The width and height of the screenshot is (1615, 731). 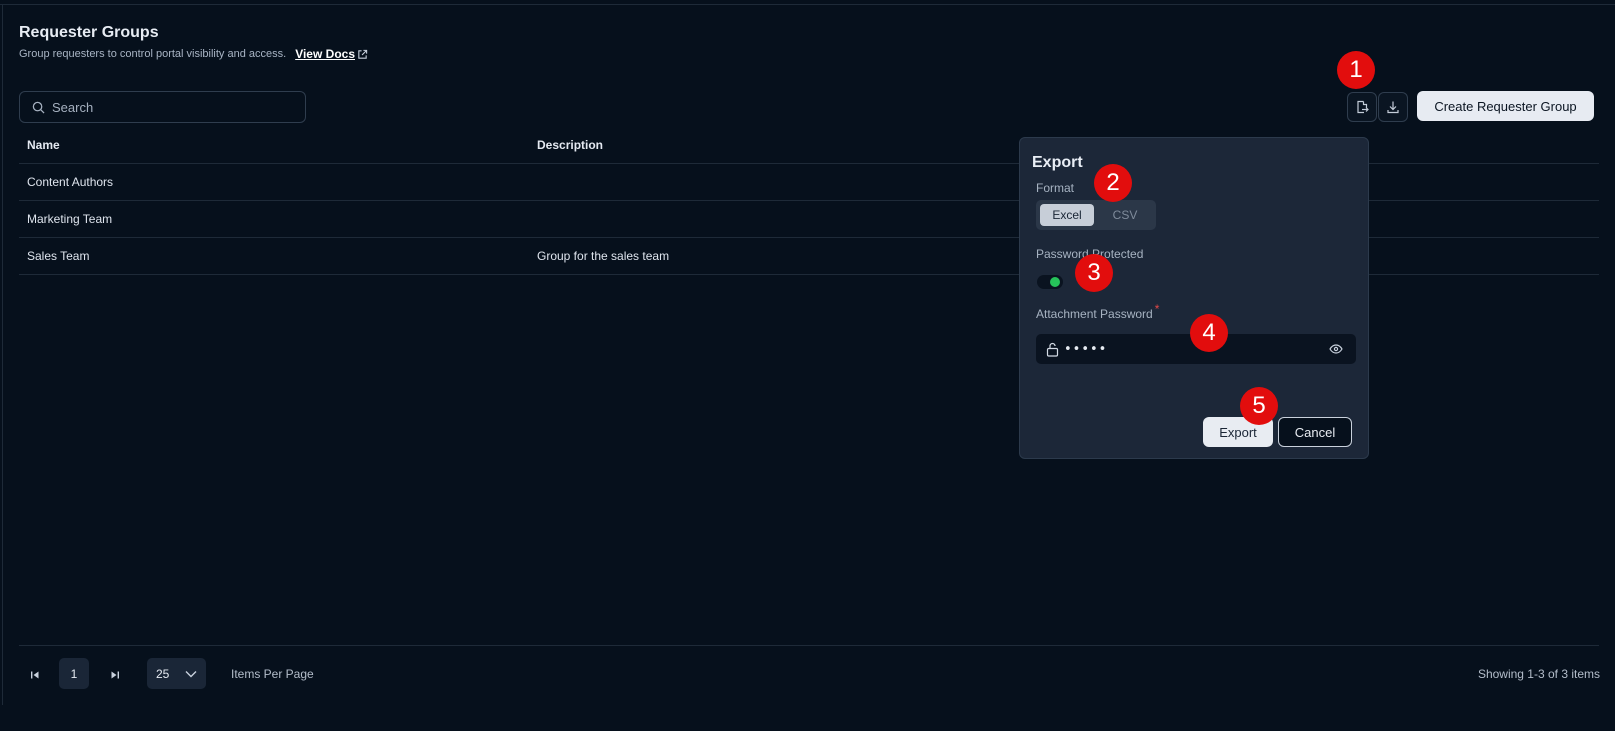 I want to click on first-page-icon, so click(x=35, y=675).